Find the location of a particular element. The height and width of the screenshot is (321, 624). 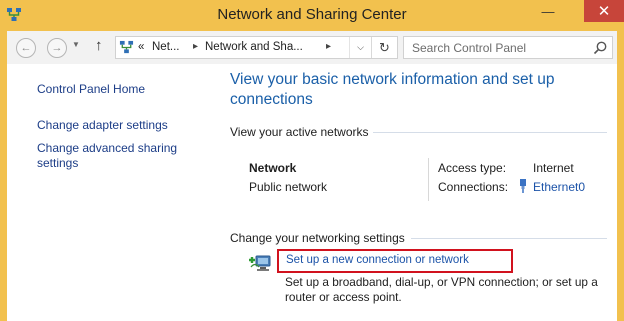

chevron-down-icon: ▼ is located at coordinates (76, 44).